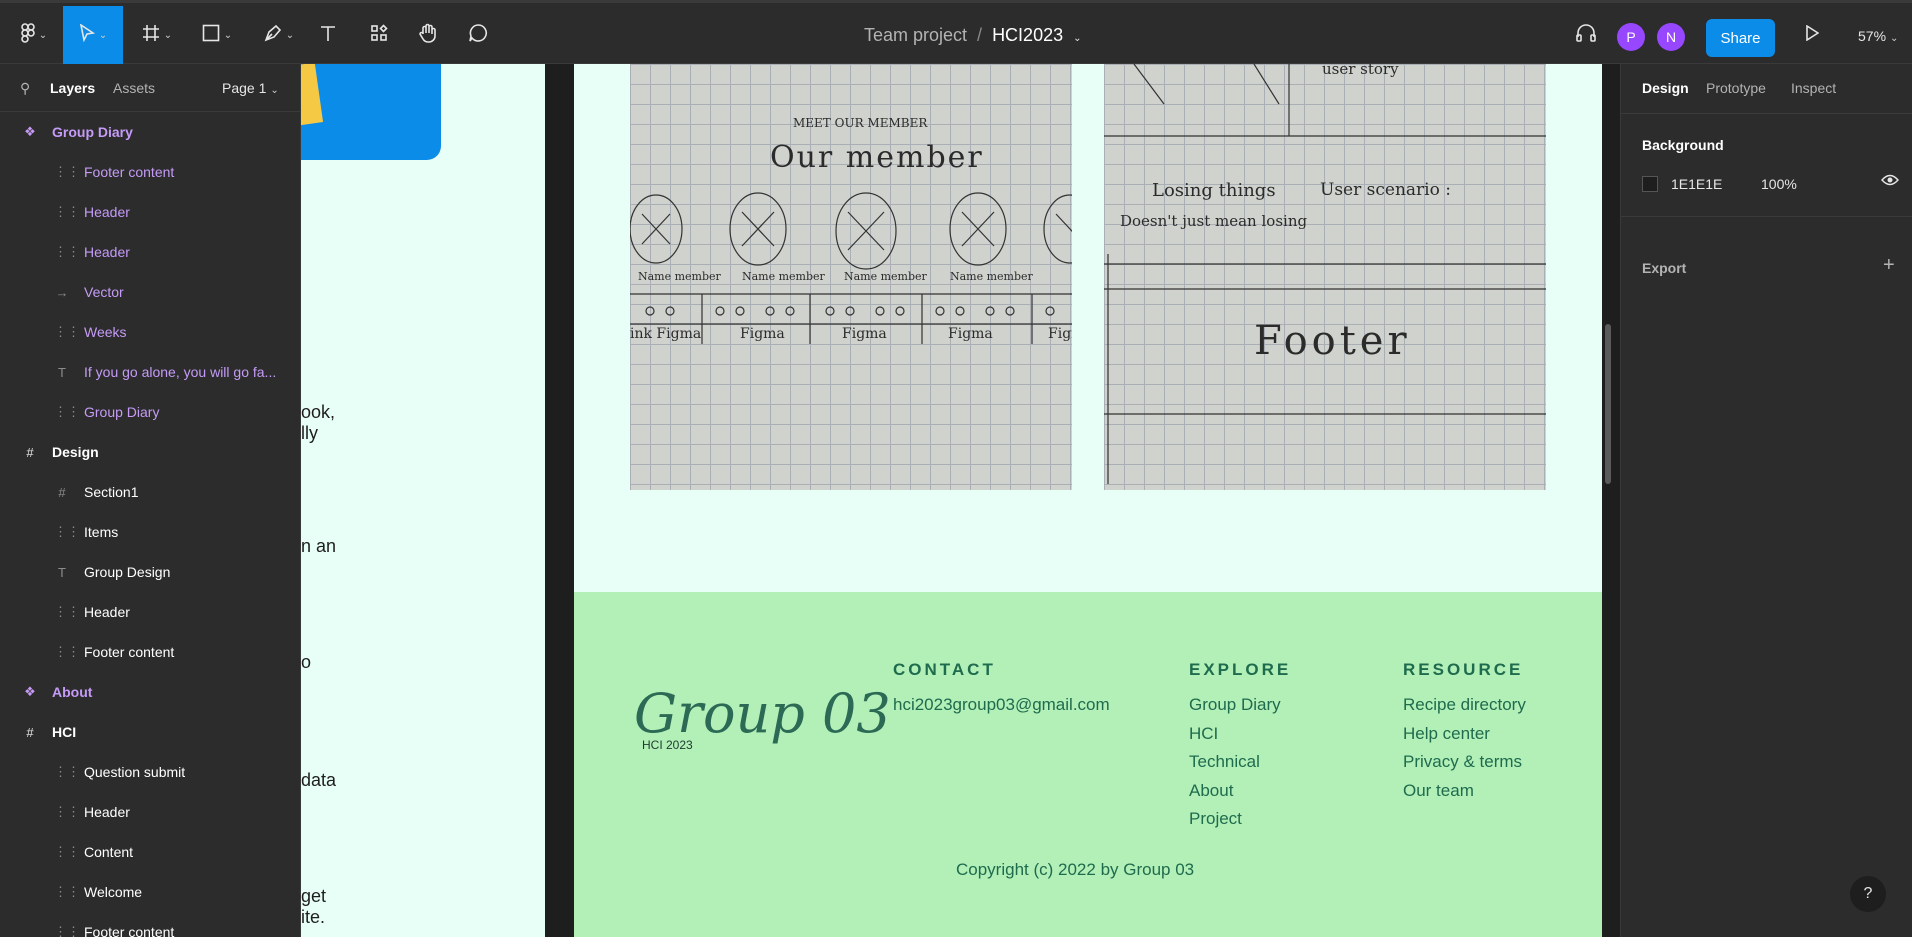 Image resolution: width=1912 pixels, height=937 pixels. What do you see at coordinates (1235, 705) in the screenshot?
I see `explore-link: Group Diary` at bounding box center [1235, 705].